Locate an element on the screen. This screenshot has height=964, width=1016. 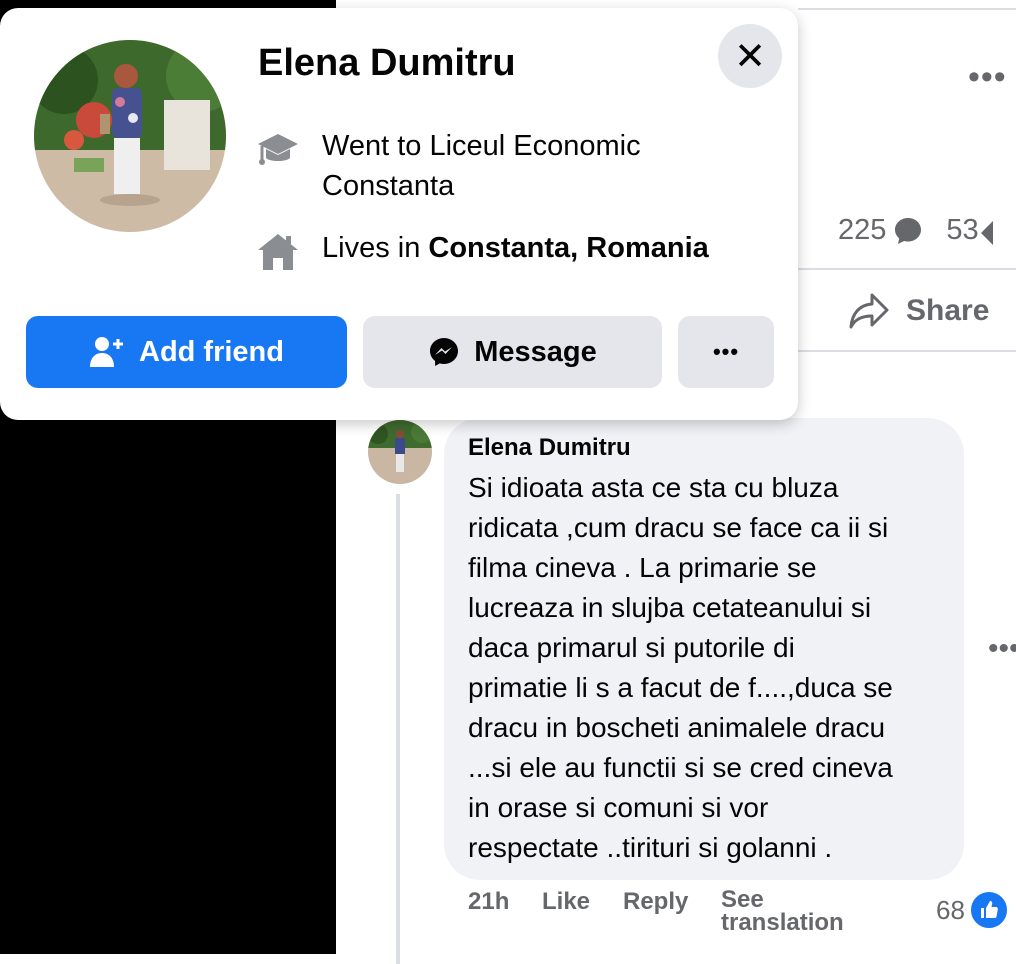
comment-reactions: 68 is located at coordinates (972, 910).